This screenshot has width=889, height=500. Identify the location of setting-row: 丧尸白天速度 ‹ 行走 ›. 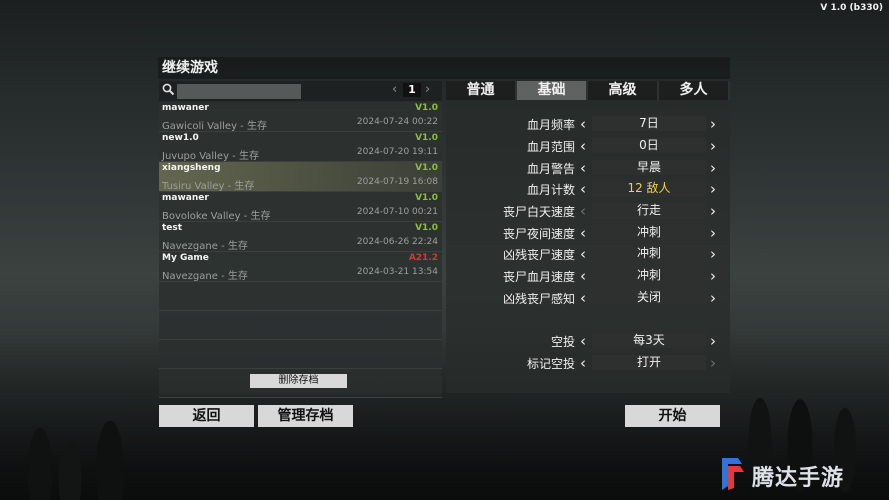
(588, 211).